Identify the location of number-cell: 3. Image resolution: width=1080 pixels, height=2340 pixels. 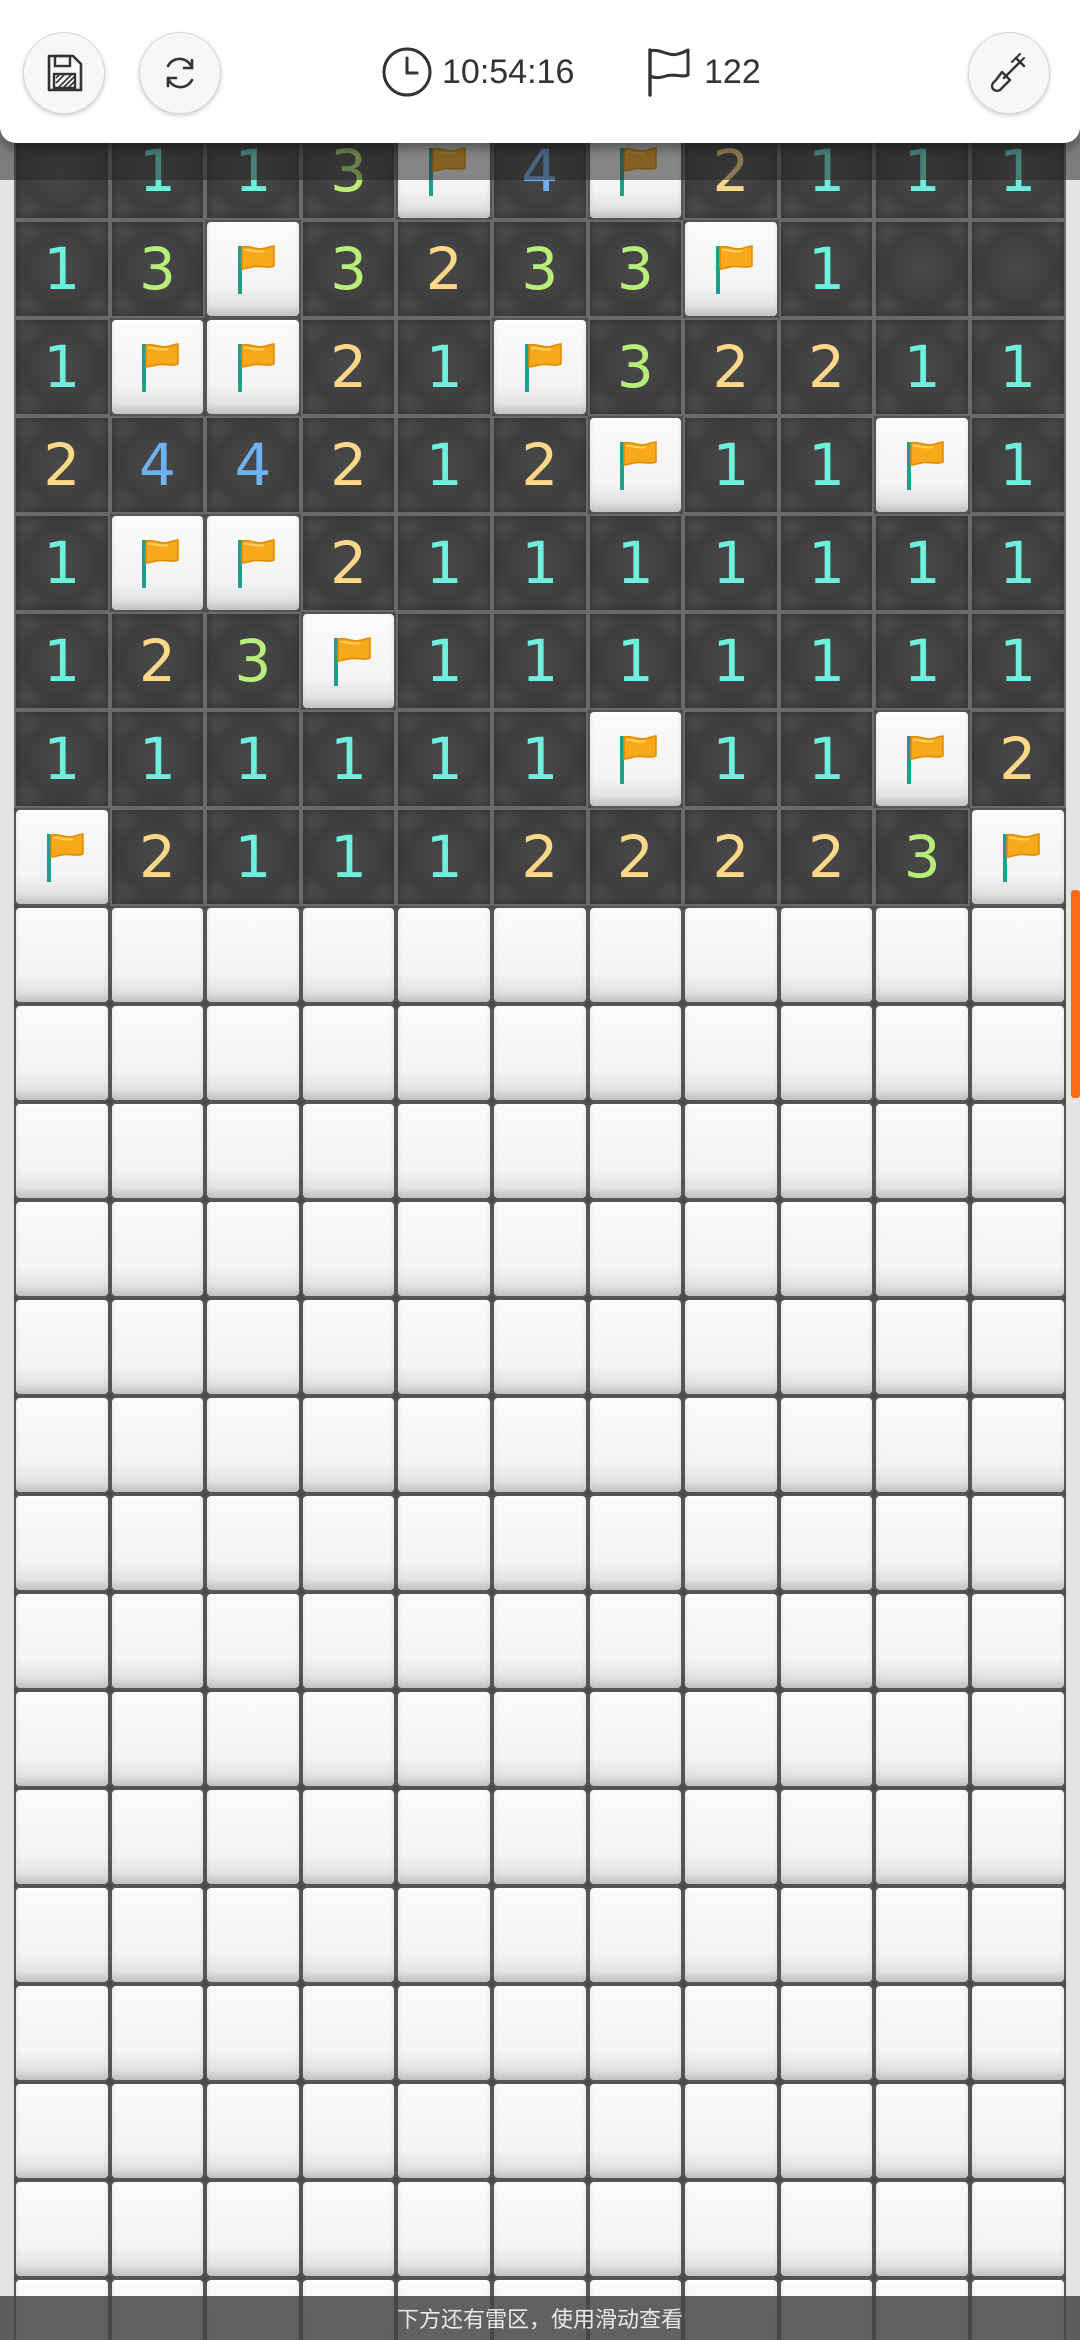
(348, 269).